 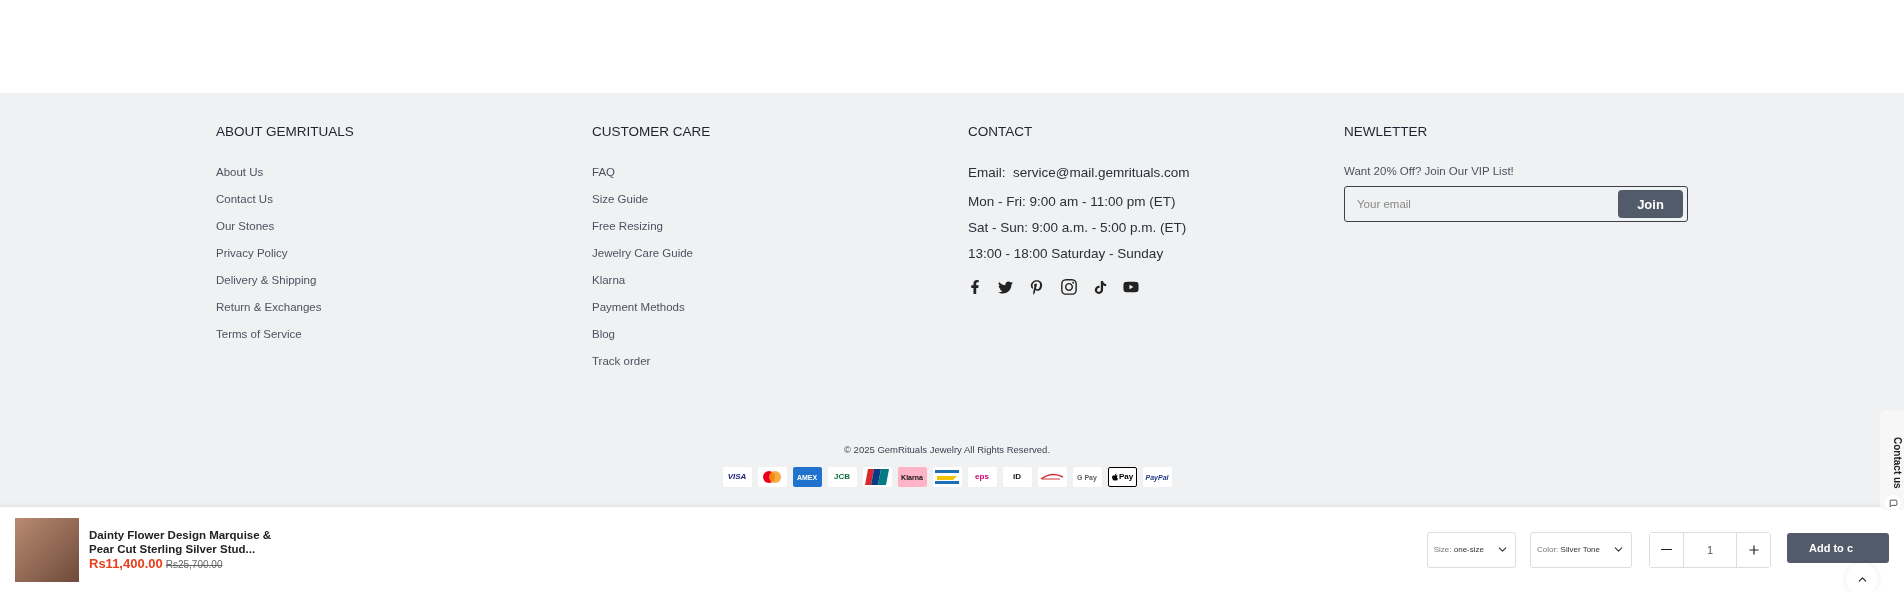 What do you see at coordinates (245, 226) in the screenshot?
I see `footer-link: Our Stones` at bounding box center [245, 226].